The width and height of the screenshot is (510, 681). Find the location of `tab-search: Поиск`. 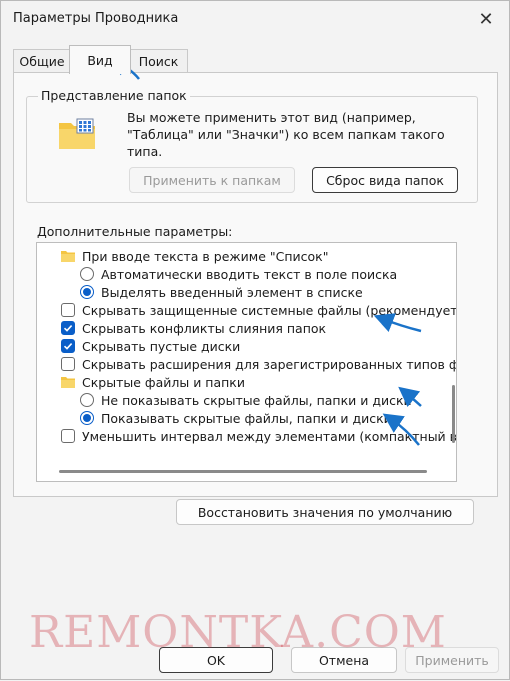

tab-search: Поиск is located at coordinates (158, 61).